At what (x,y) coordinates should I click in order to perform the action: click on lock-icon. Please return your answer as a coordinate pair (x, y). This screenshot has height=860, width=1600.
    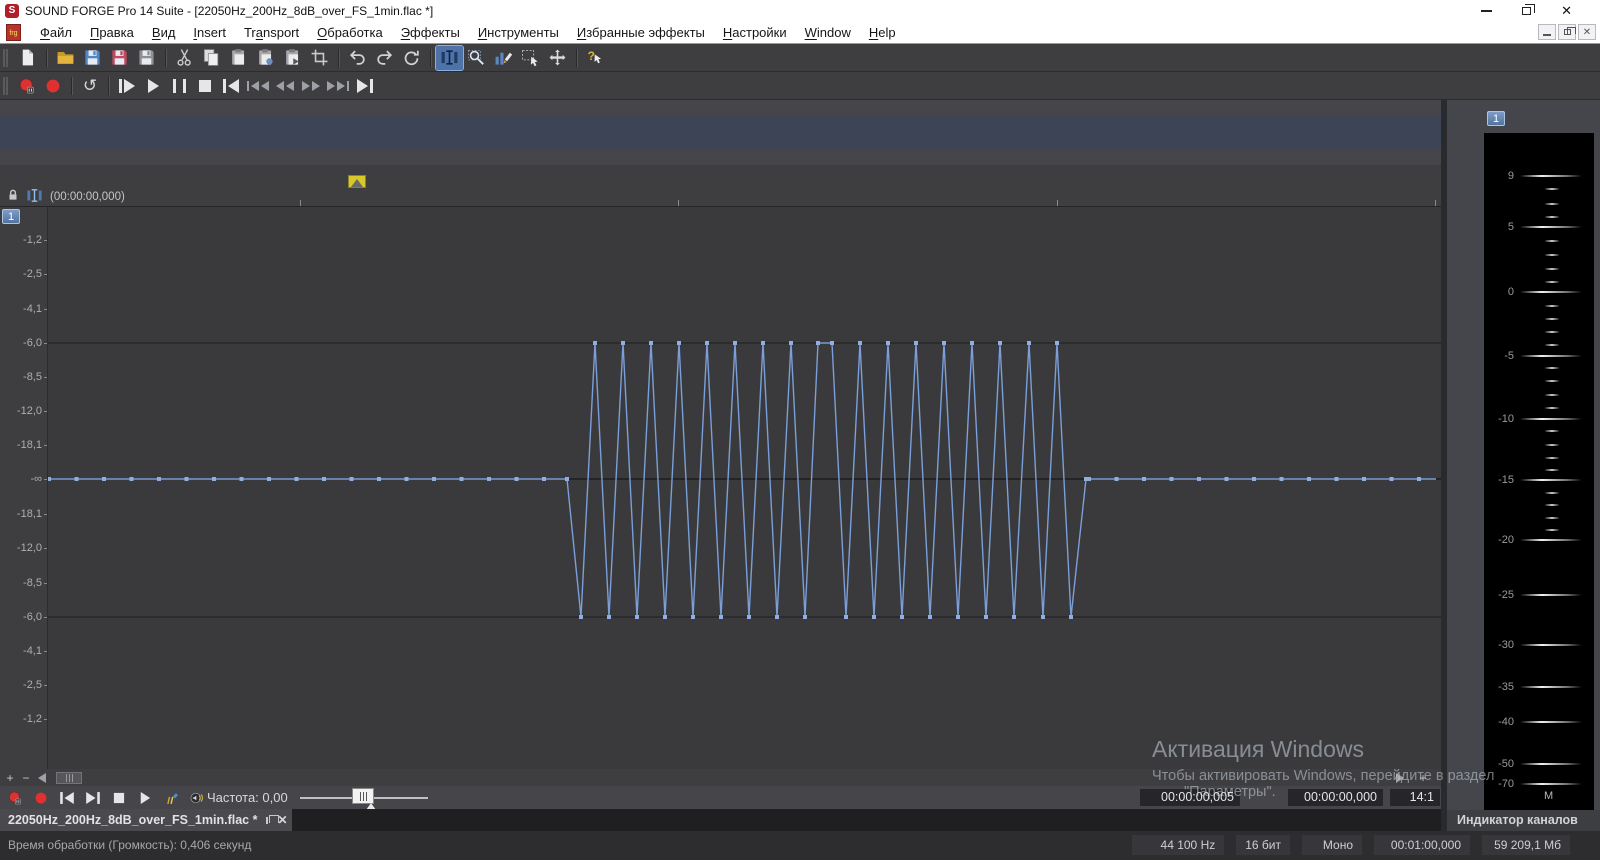
    Looking at the image, I should click on (13, 195).